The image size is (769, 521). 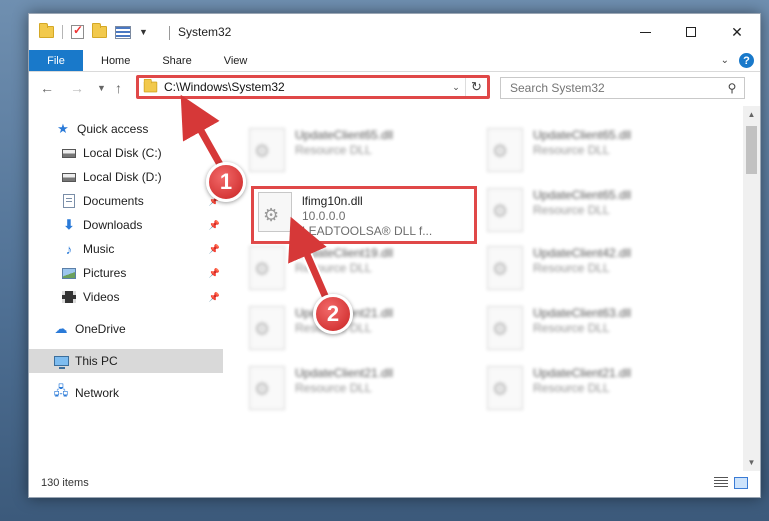 What do you see at coordinates (100, 329) in the screenshot?
I see `sidebar-item-label: OneDrive` at bounding box center [100, 329].